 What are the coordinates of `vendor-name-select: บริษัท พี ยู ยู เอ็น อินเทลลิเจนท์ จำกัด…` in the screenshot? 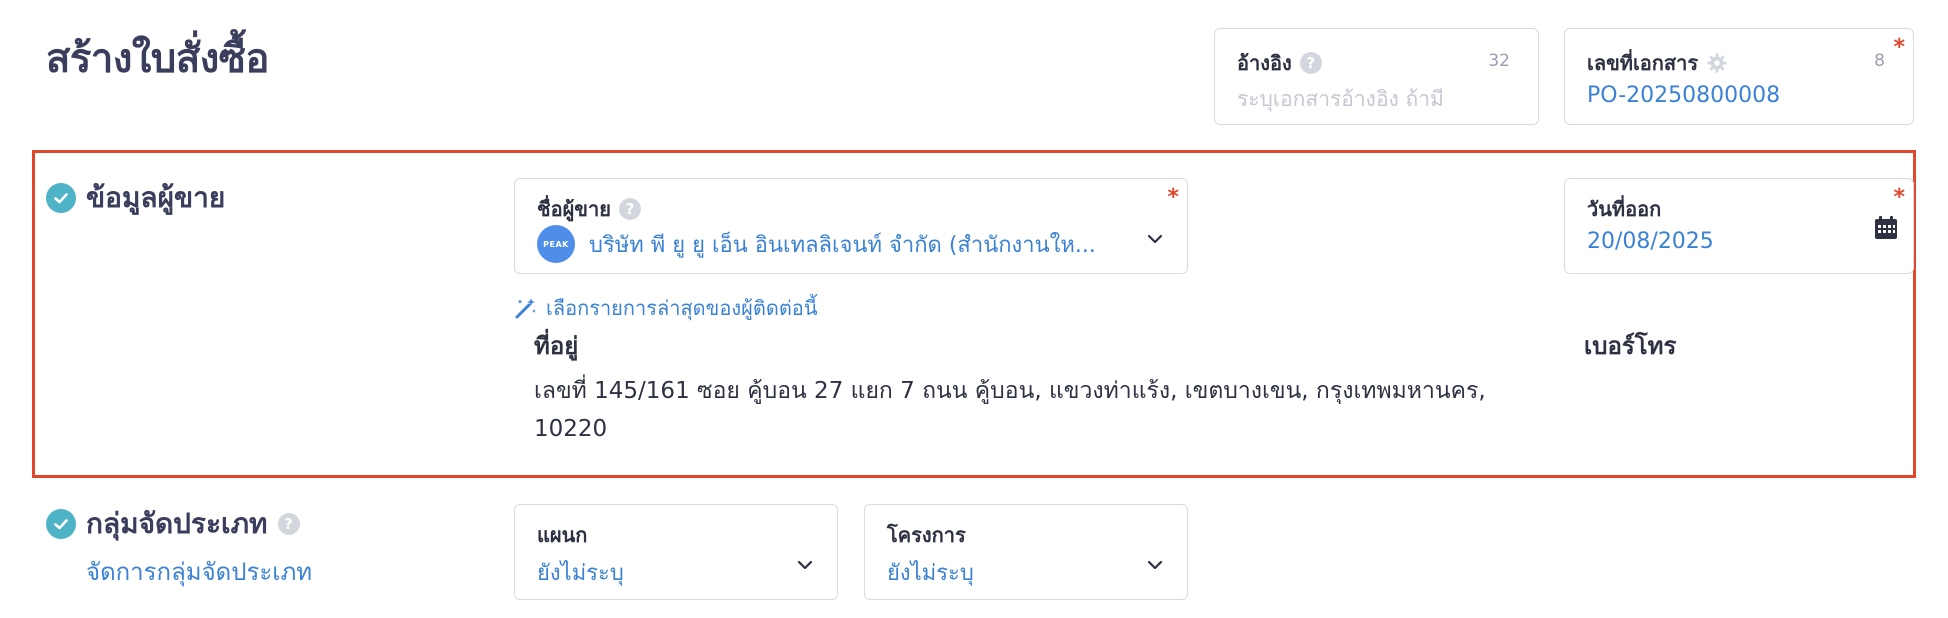 It's located at (842, 244).